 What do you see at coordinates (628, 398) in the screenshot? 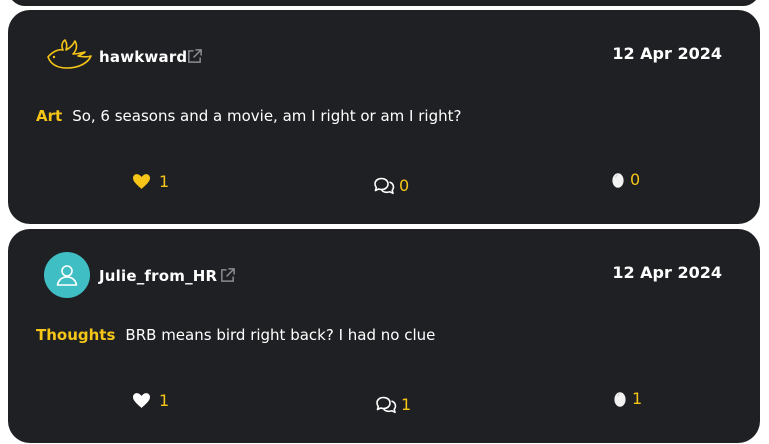
I see `egg-button: 1` at bounding box center [628, 398].